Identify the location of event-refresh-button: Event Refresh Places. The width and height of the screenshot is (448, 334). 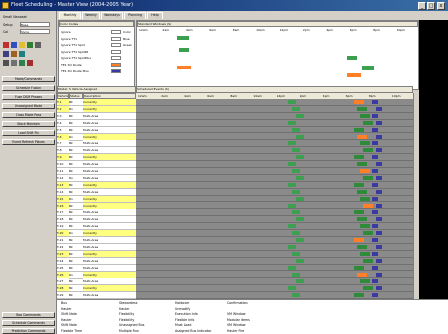
(28, 142).